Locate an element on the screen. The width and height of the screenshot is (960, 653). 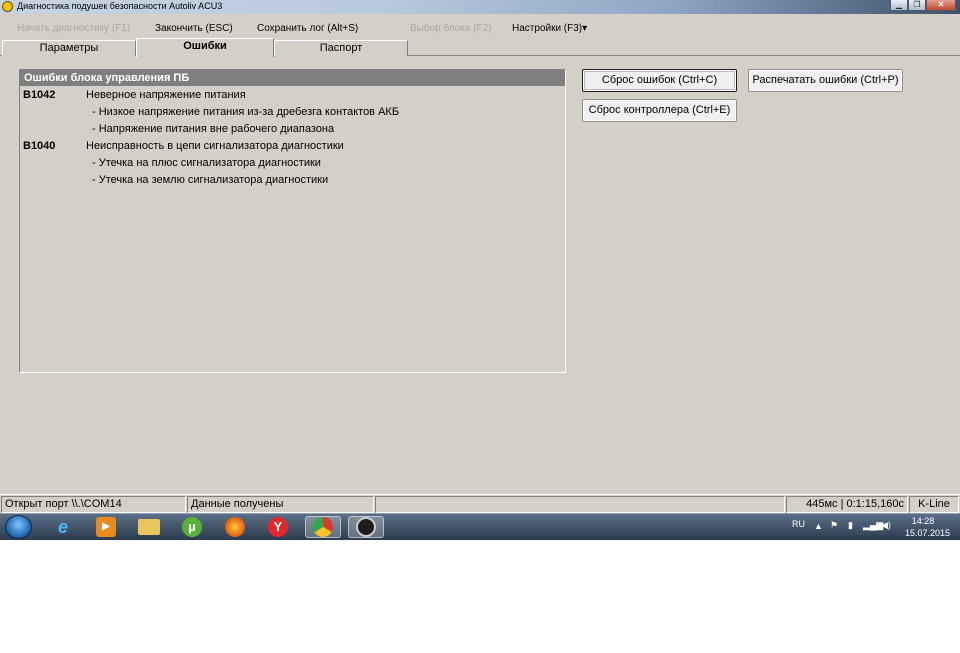
menu-finish: Закончить (ESC) is located at coordinates (194, 28).